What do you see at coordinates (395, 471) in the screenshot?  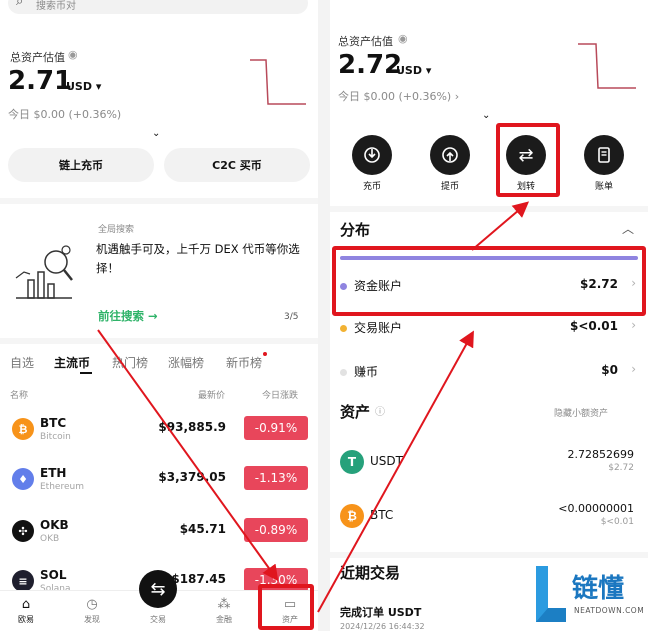 I see `arrow-to-funding-account` at bounding box center [395, 471].